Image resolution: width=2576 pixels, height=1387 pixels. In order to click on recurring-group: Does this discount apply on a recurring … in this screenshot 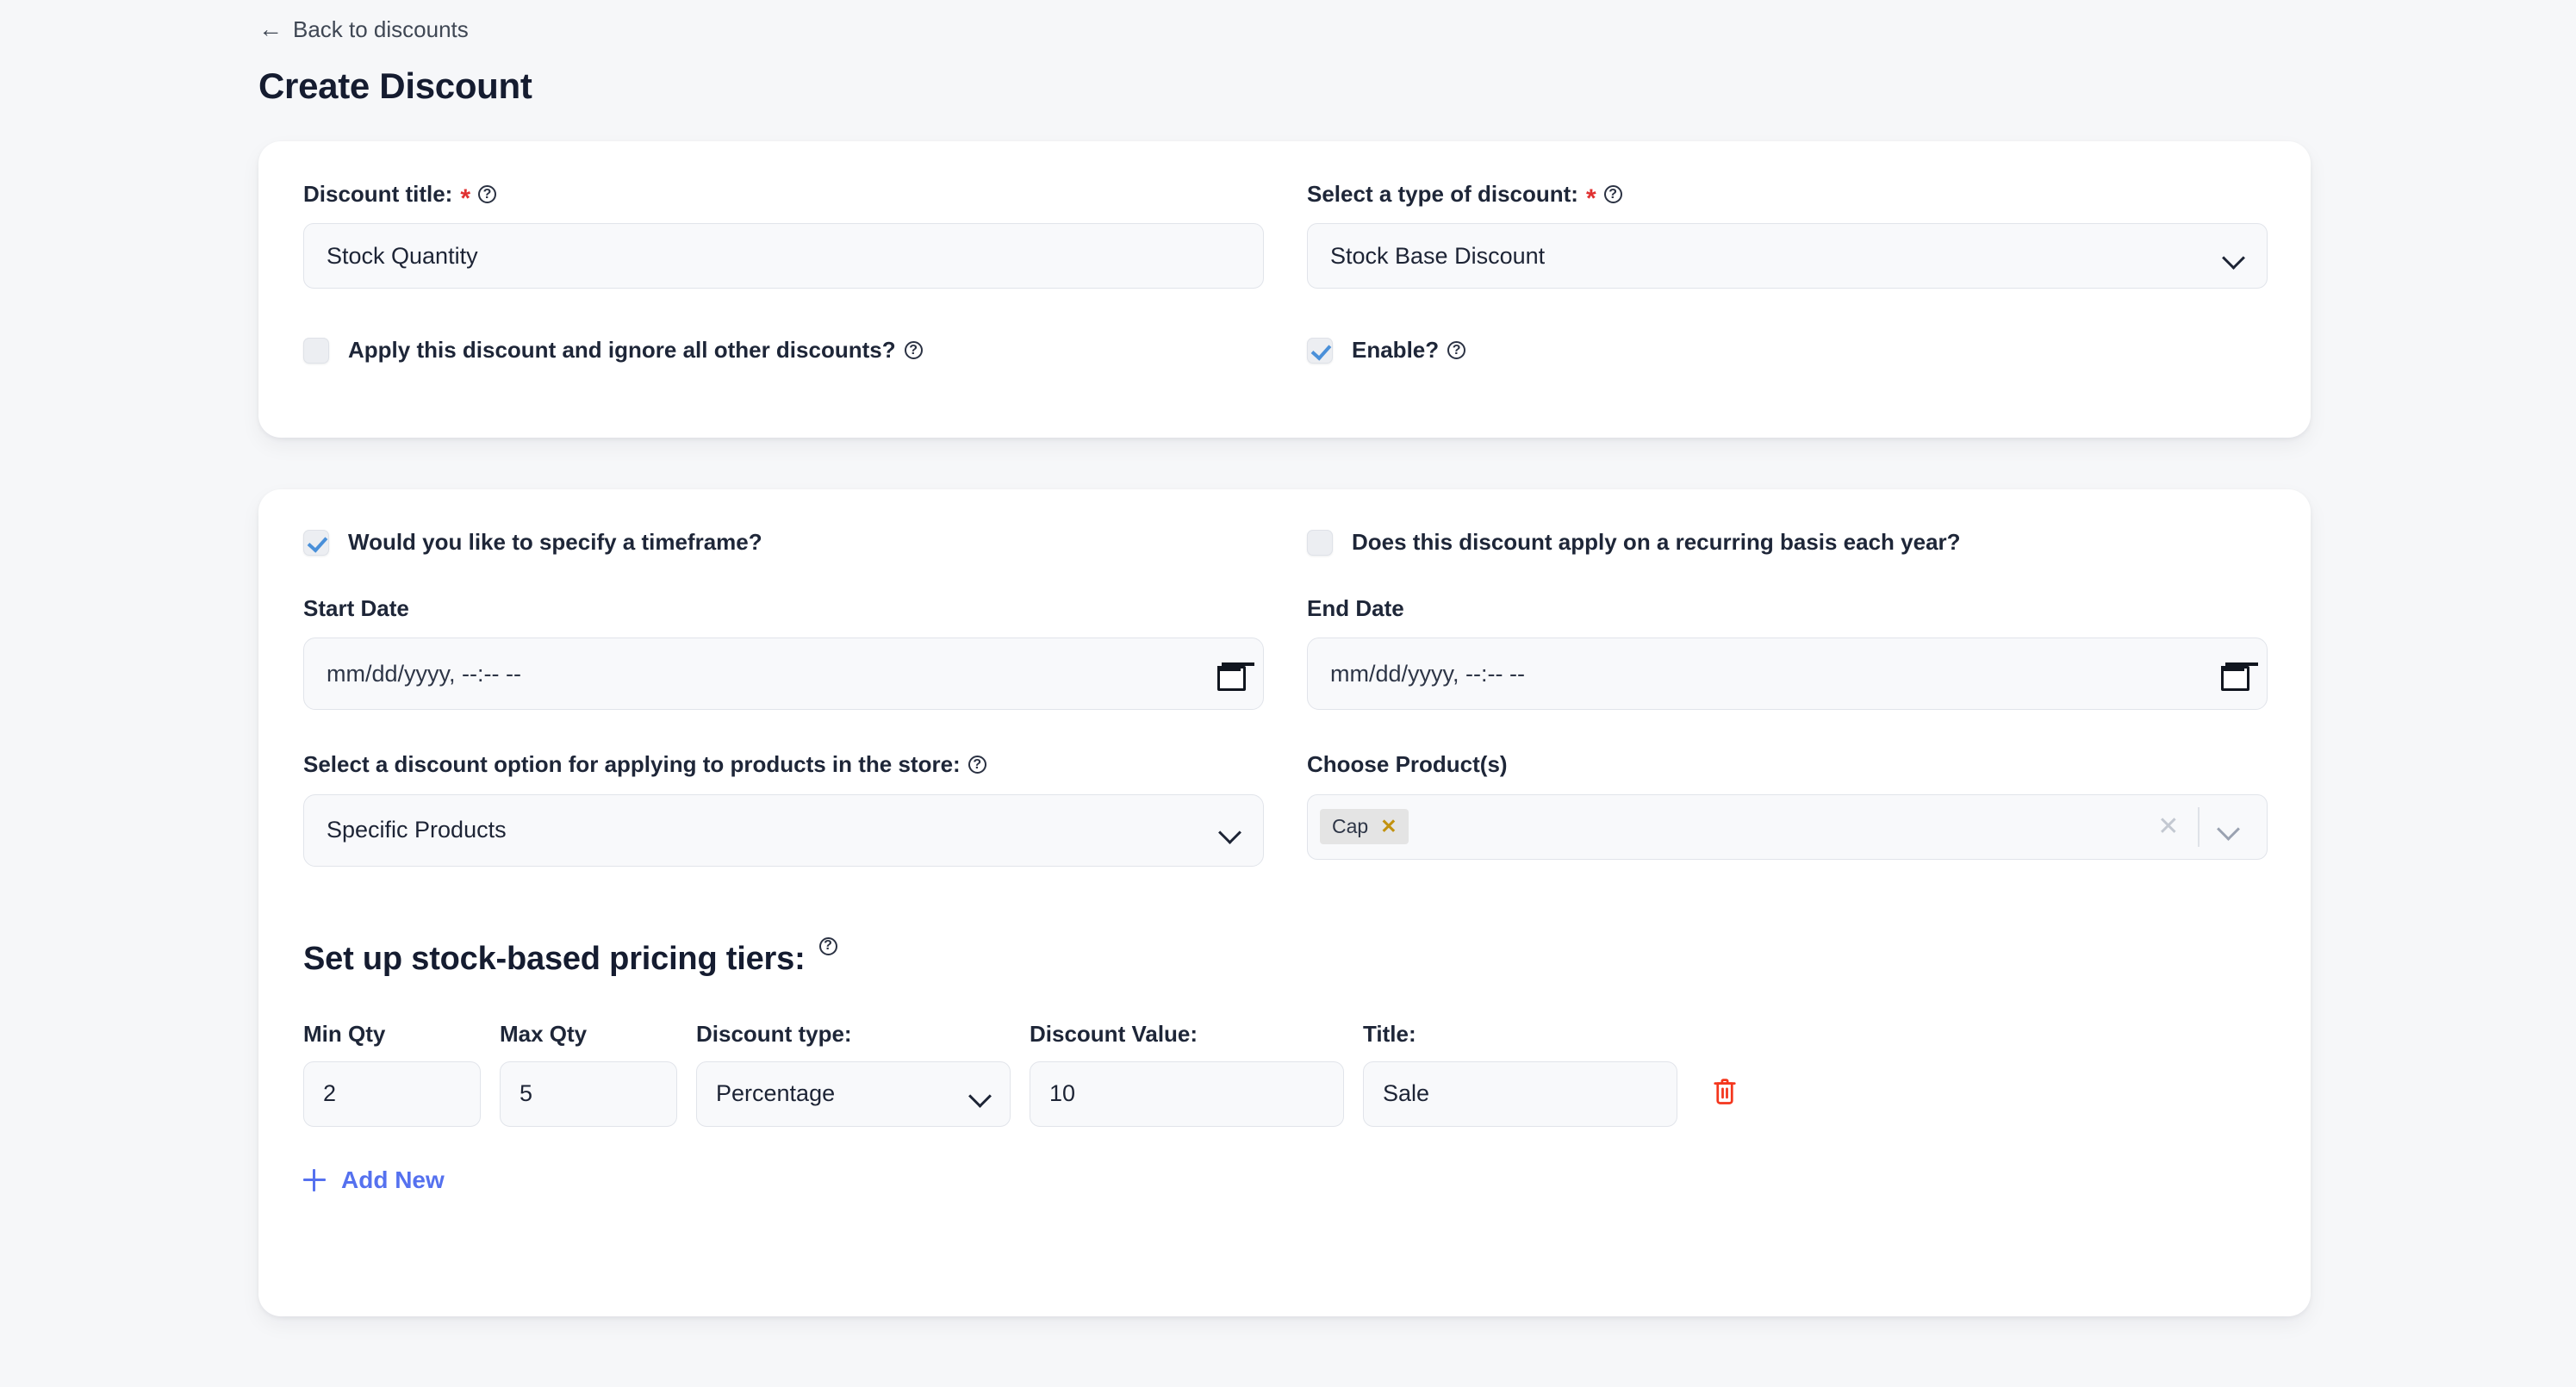, I will do `click(1809, 543)`.